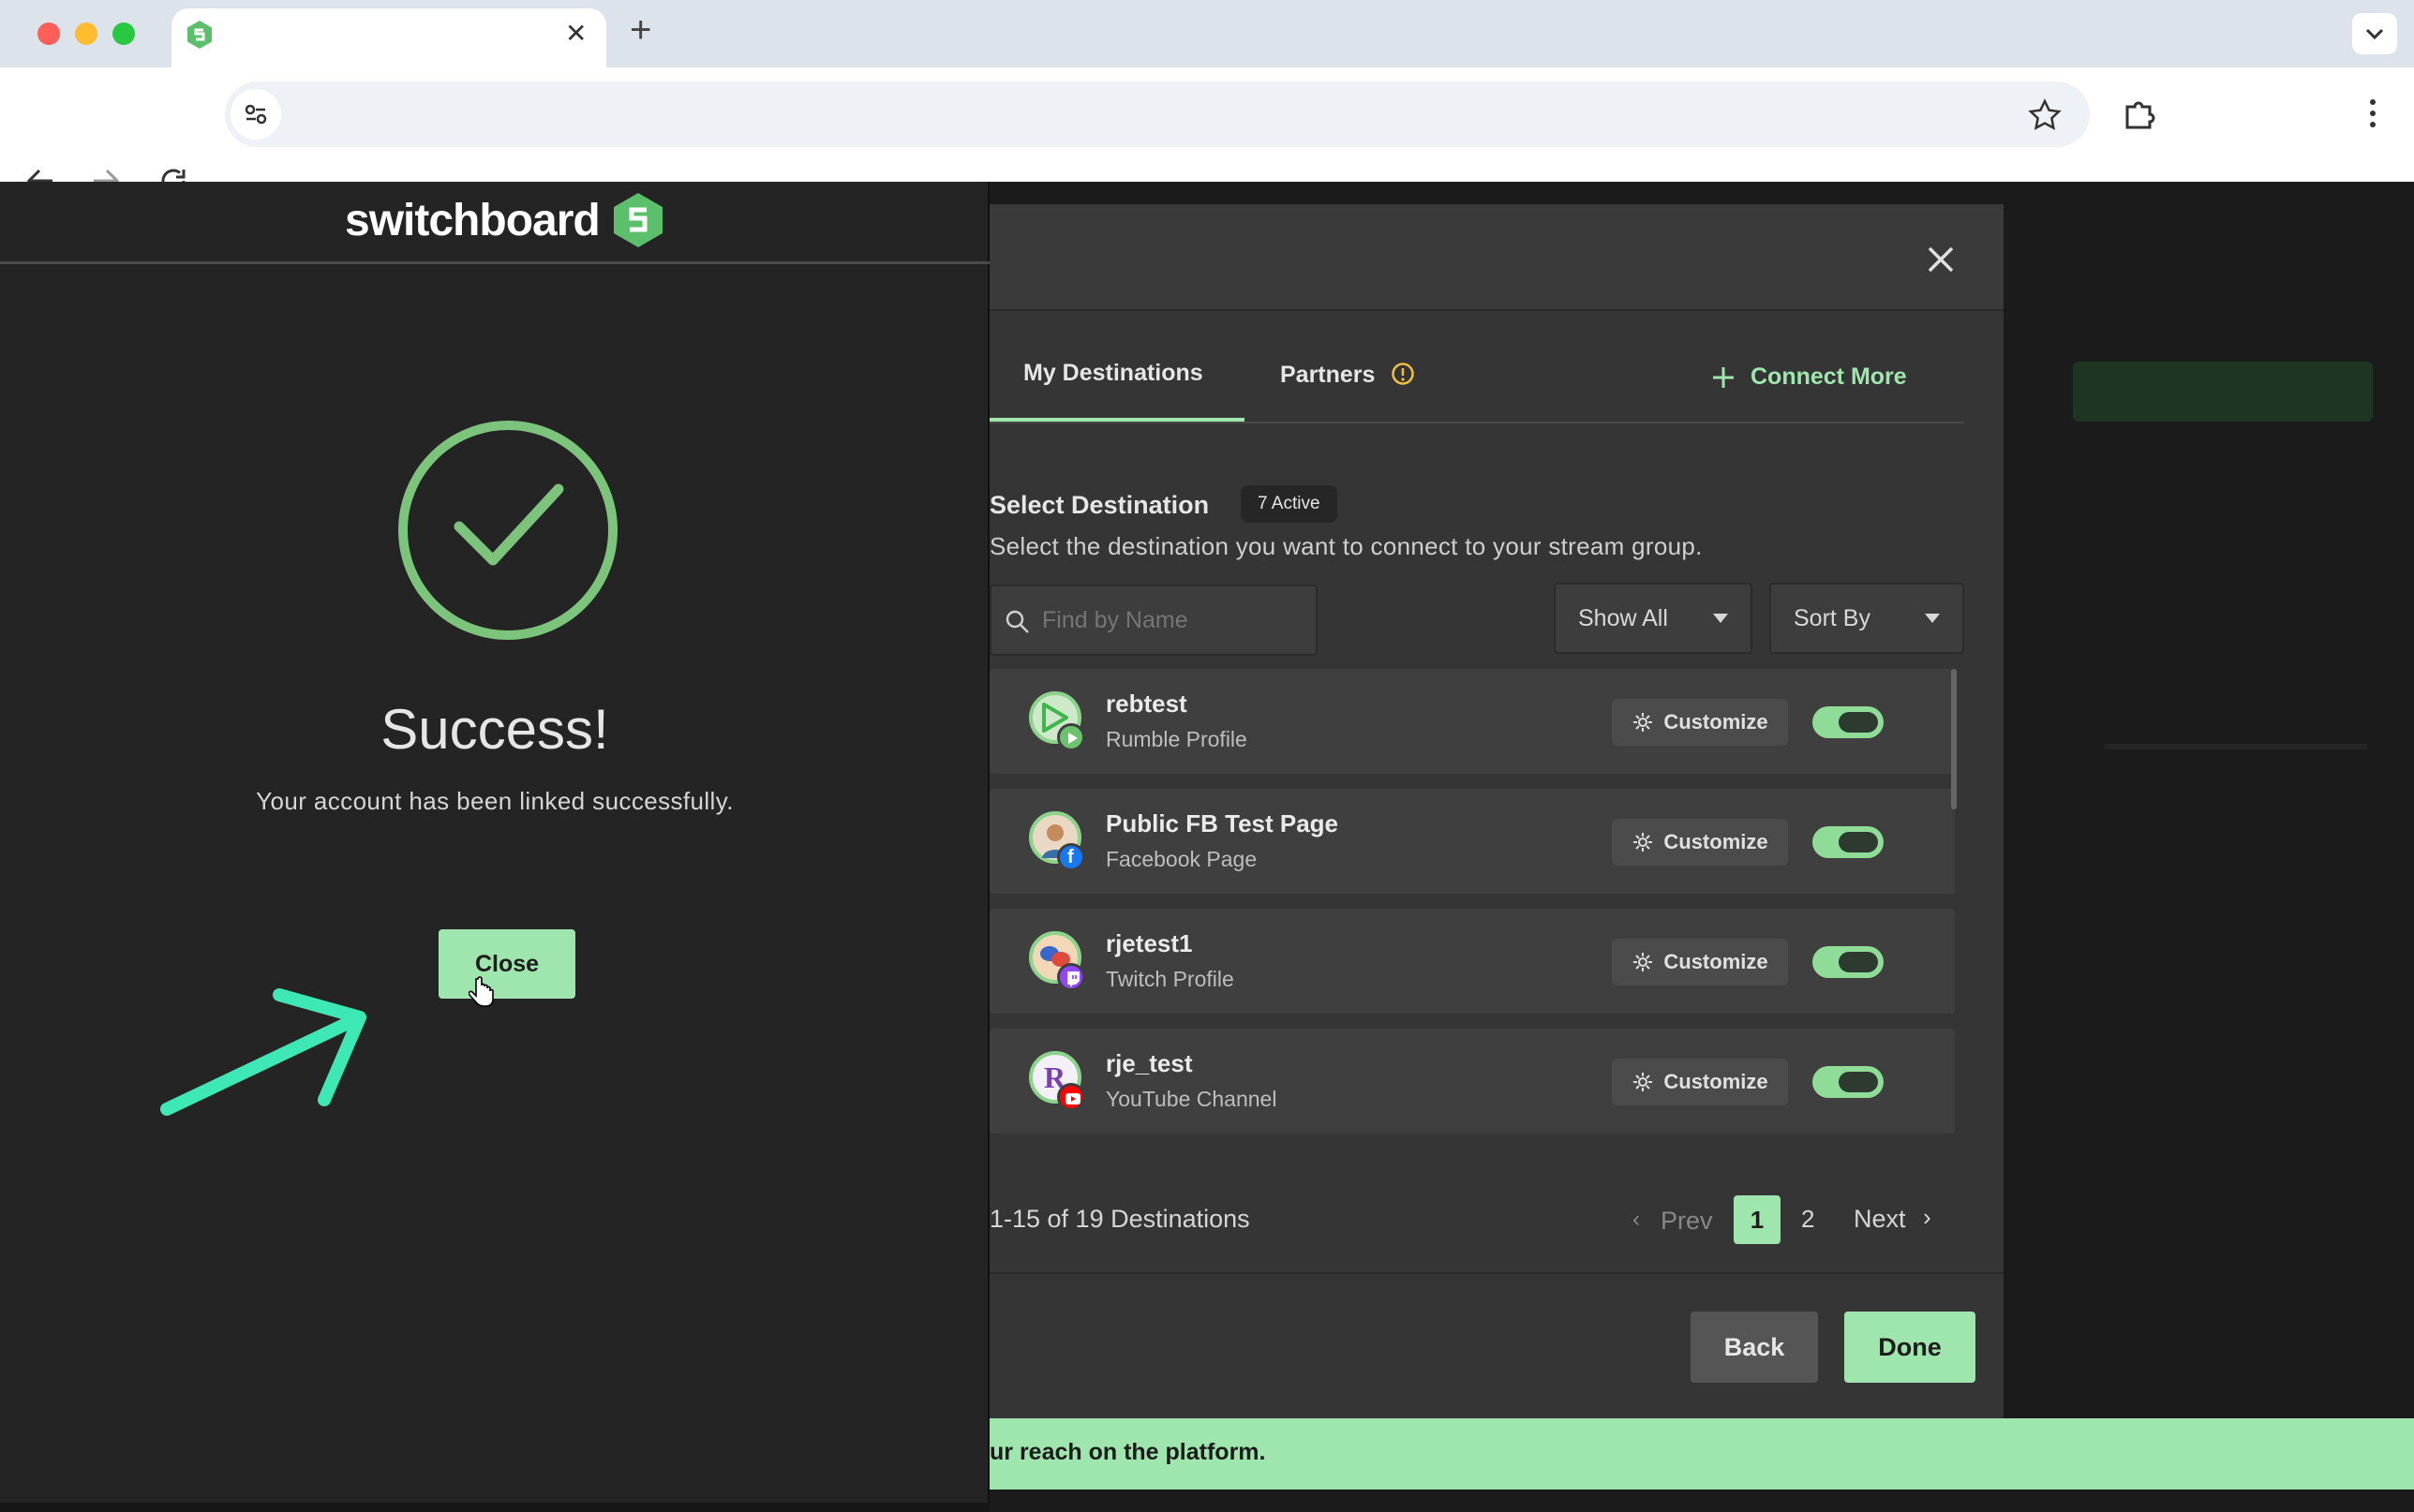 The height and width of the screenshot is (1512, 2414). Describe the element at coordinates (1173, 620) in the screenshot. I see `search-input` at that location.